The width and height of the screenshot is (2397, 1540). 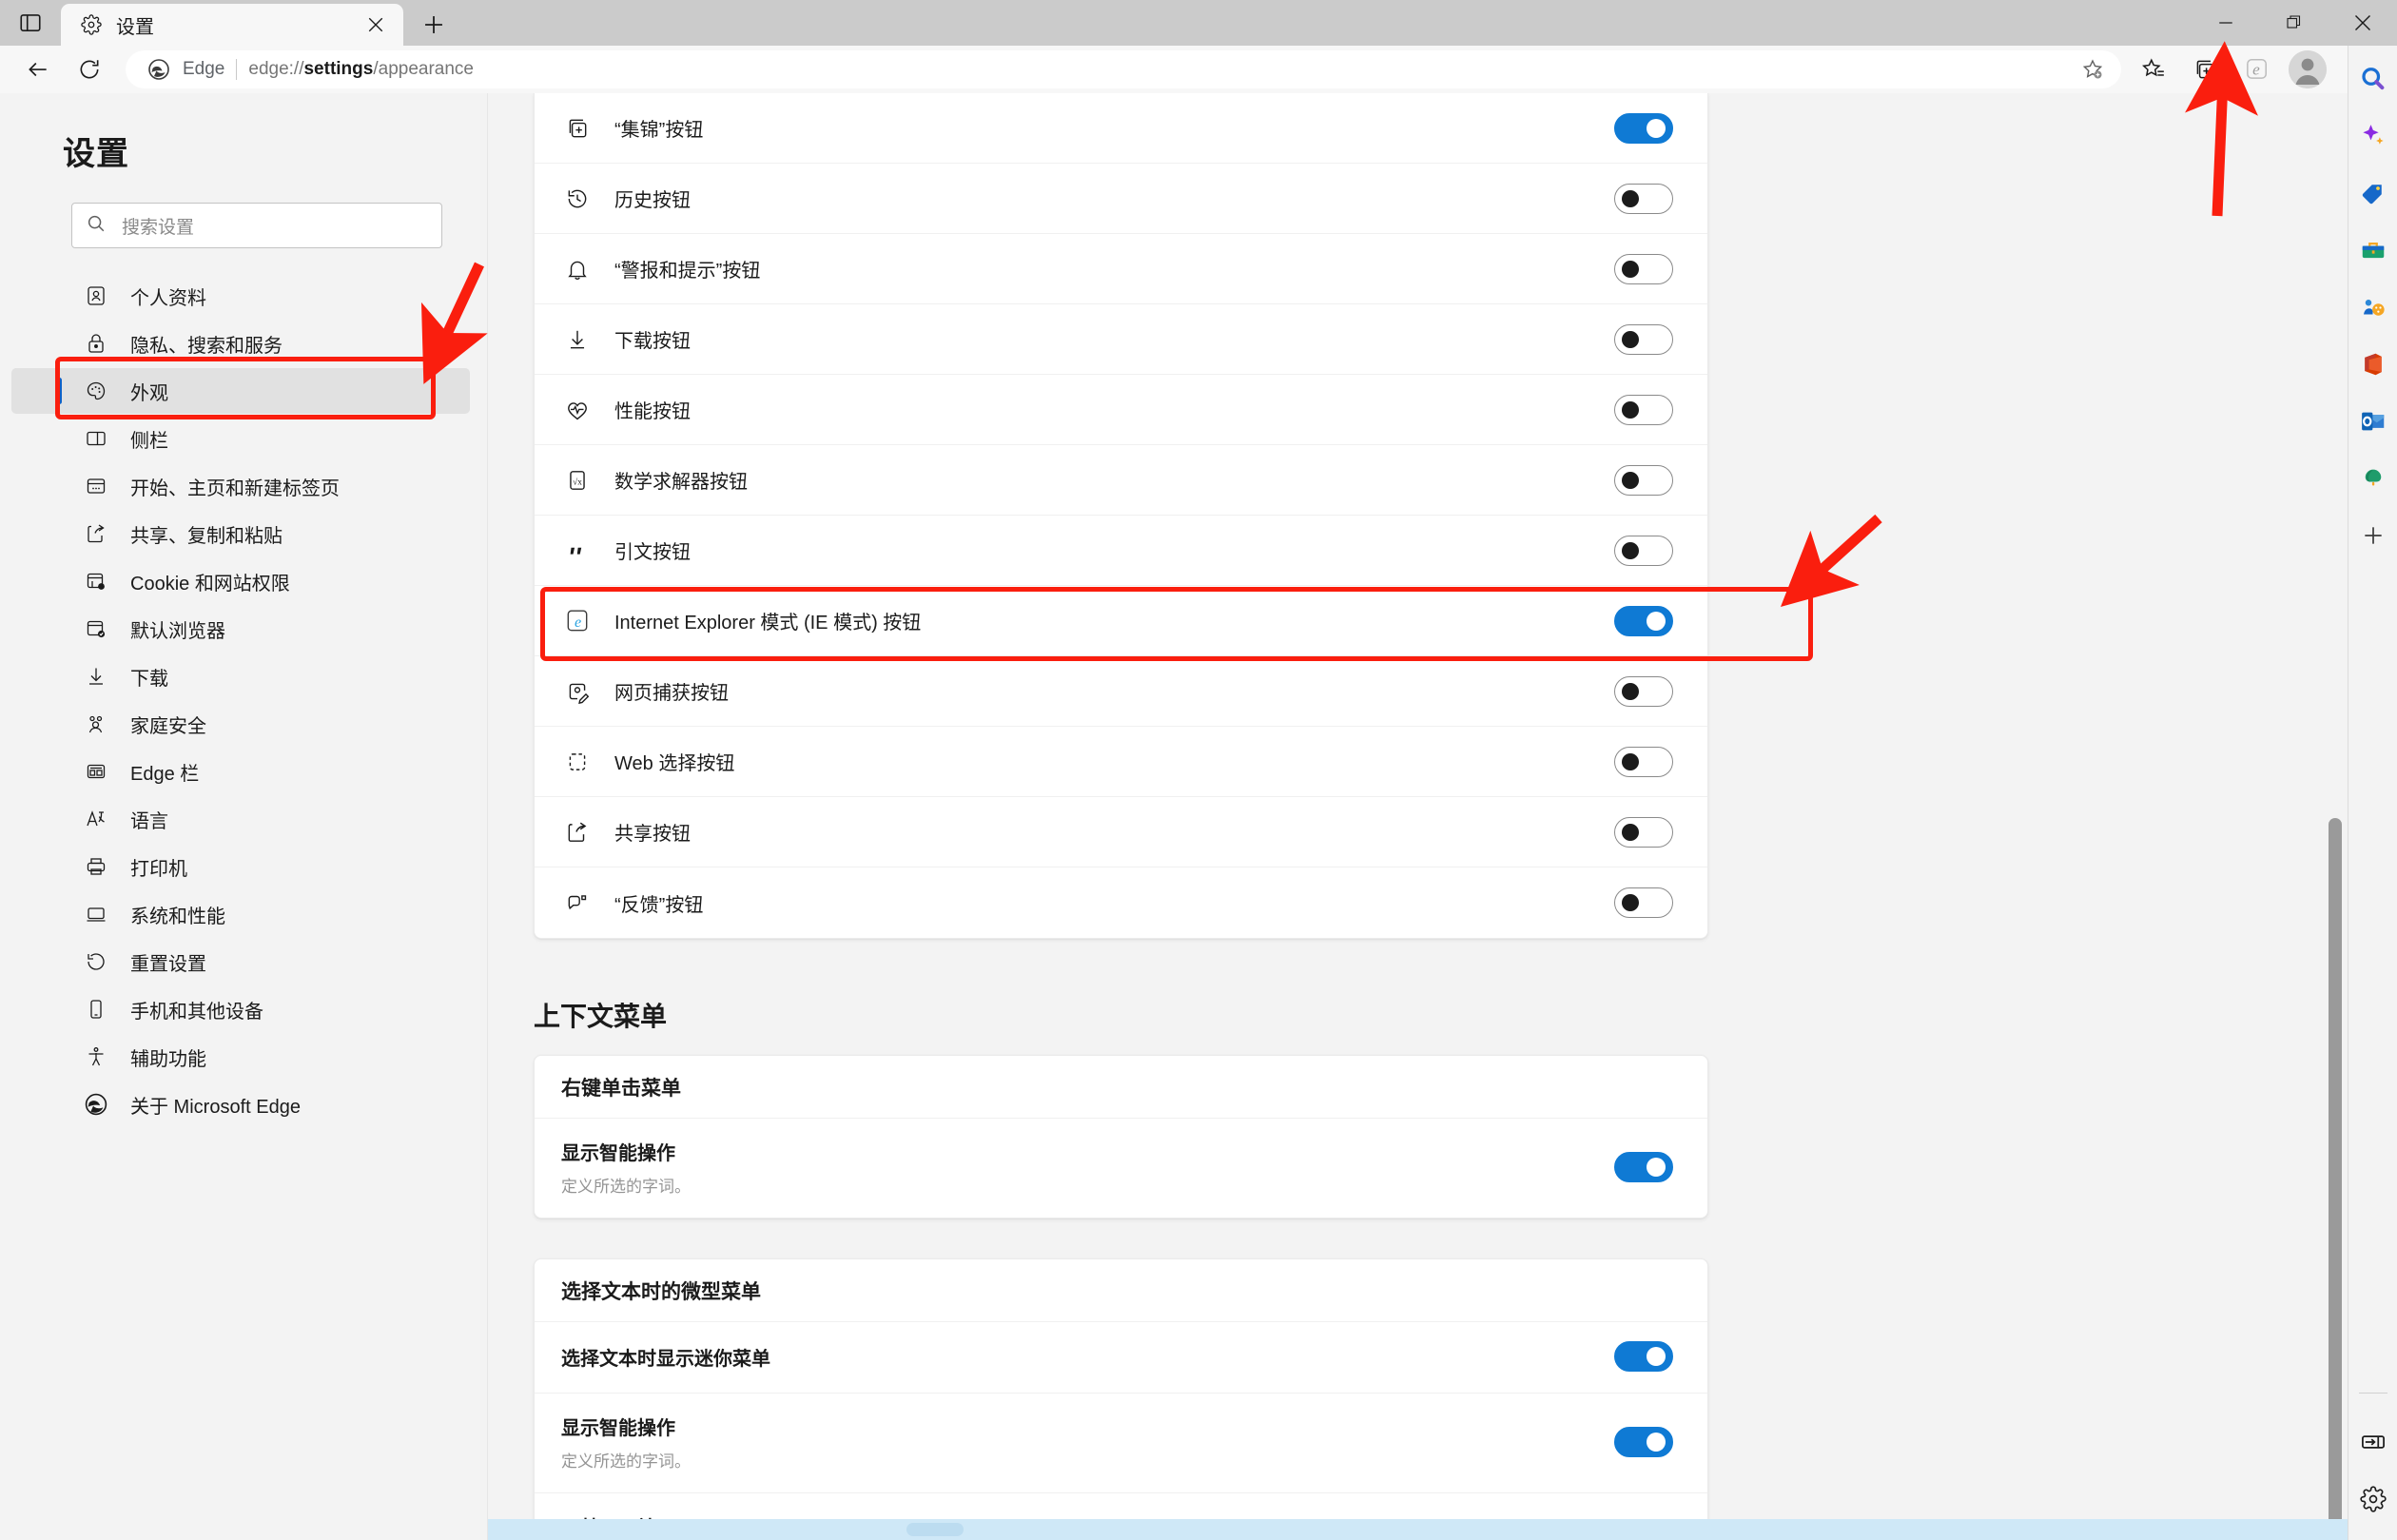 I want to click on add-plus-icon, so click(x=2373, y=535).